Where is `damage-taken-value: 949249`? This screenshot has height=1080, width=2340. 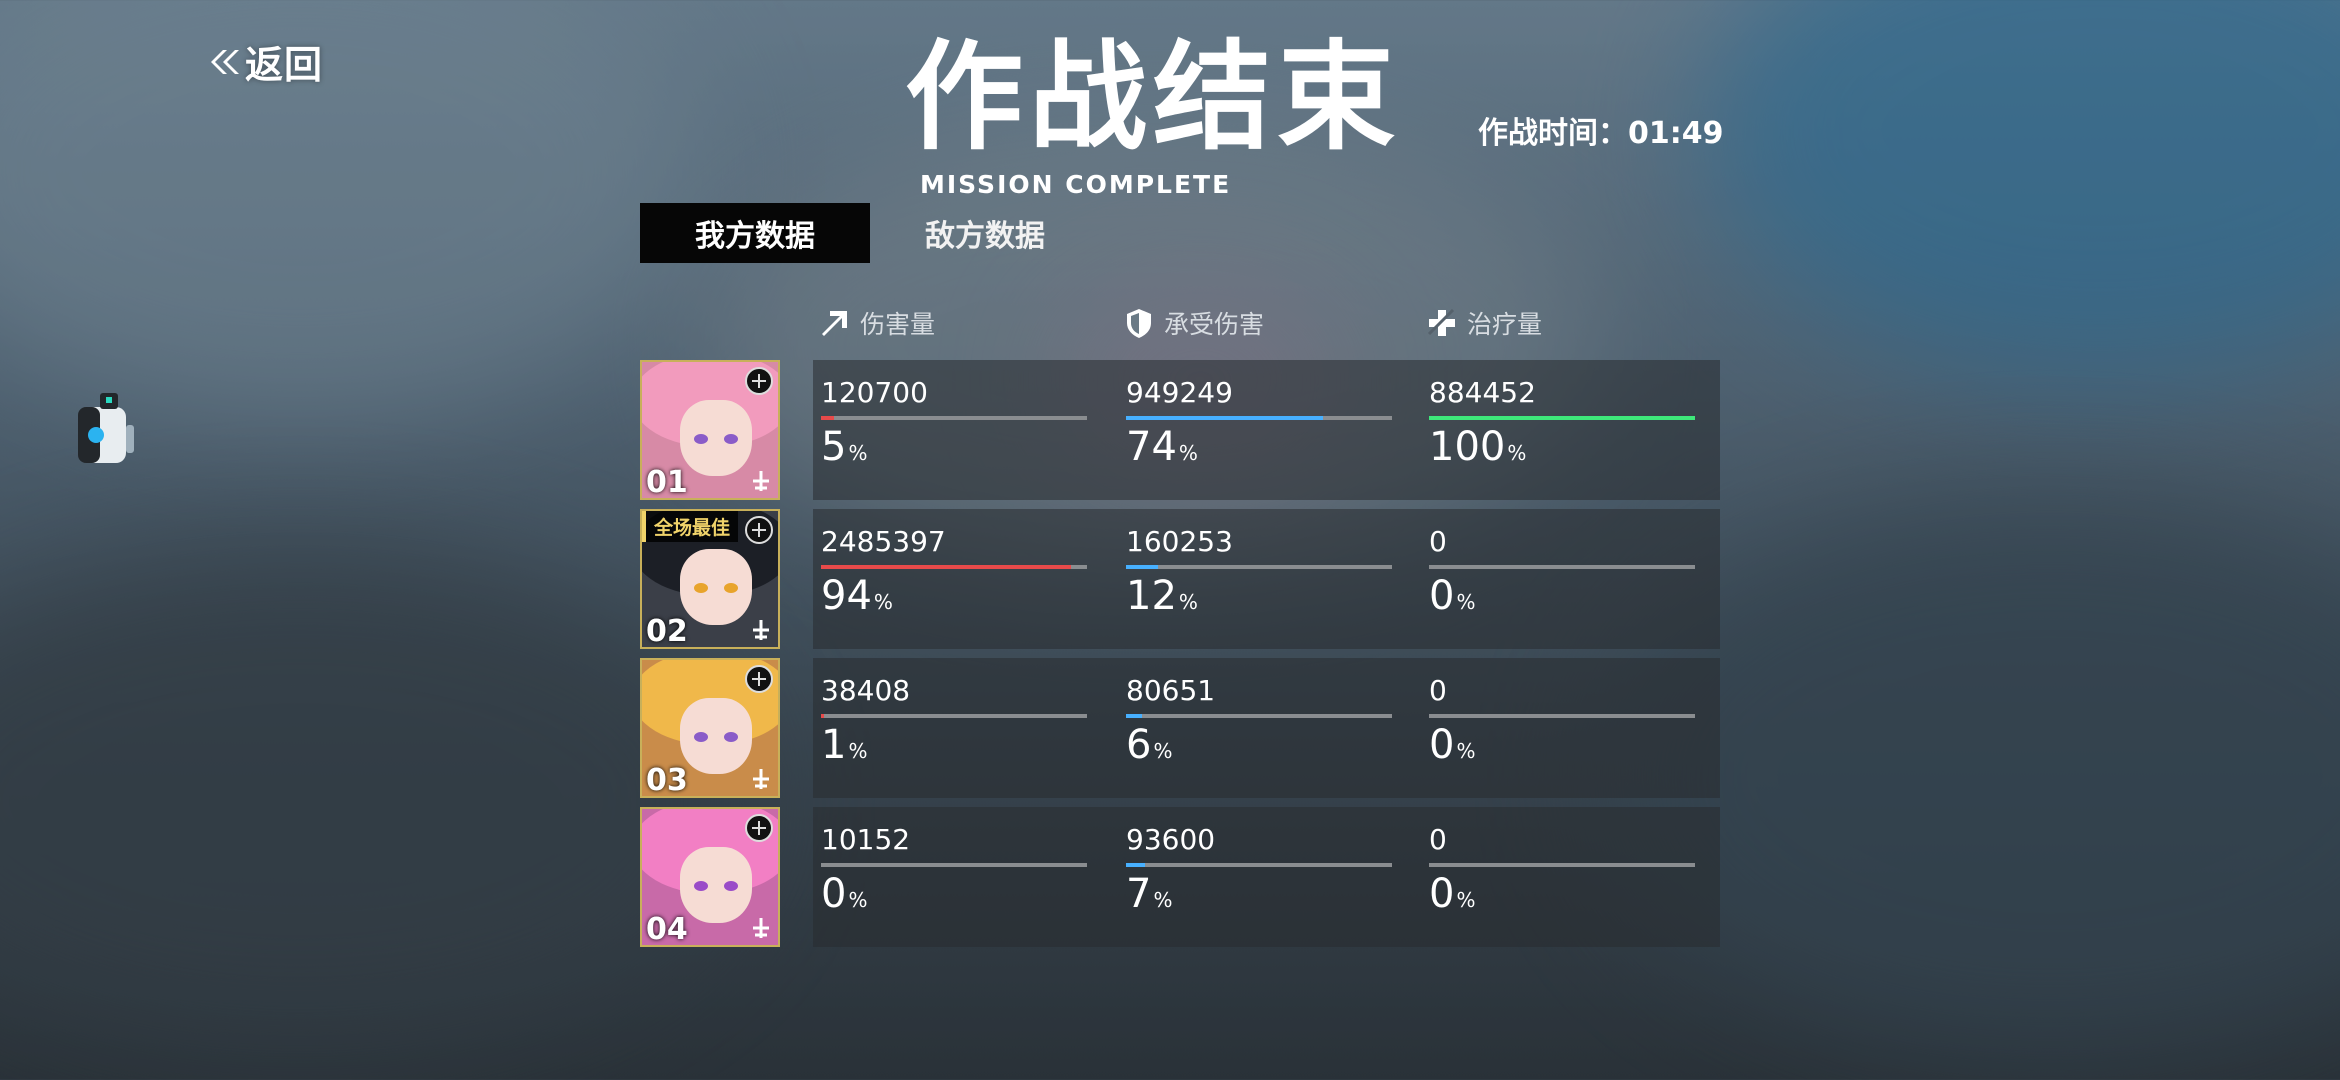 damage-taken-value: 949249 is located at coordinates (1179, 392).